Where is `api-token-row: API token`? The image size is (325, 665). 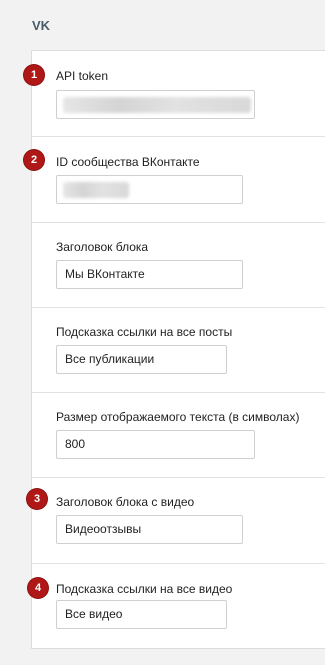 api-token-row: API token is located at coordinates (178, 94).